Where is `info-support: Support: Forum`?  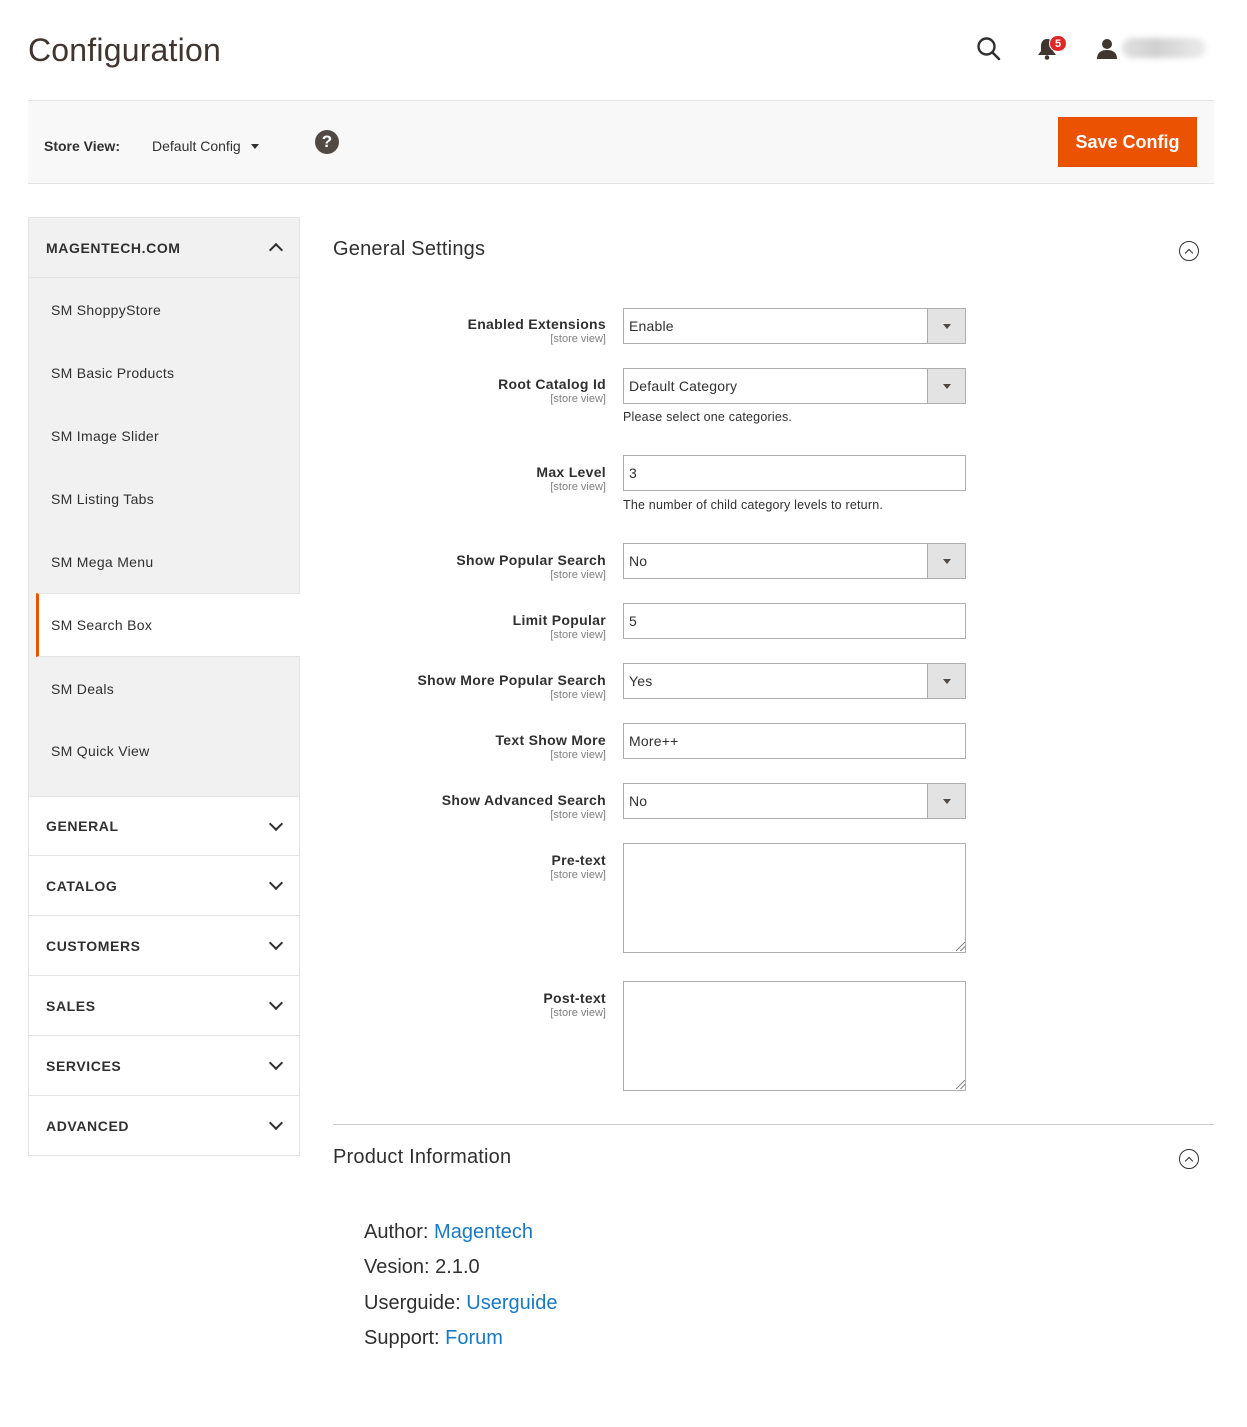
info-support: Support: Forum is located at coordinates (433, 1338).